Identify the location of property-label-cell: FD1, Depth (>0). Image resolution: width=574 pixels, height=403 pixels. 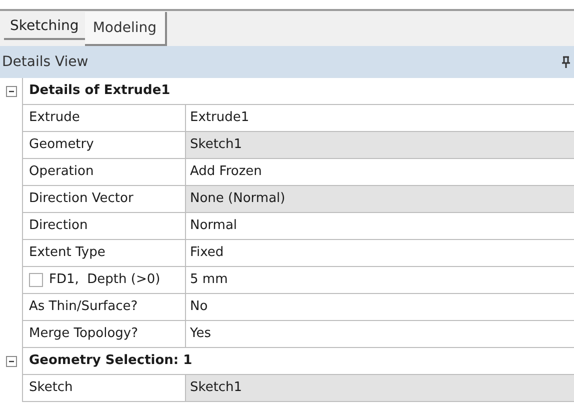
(104, 280).